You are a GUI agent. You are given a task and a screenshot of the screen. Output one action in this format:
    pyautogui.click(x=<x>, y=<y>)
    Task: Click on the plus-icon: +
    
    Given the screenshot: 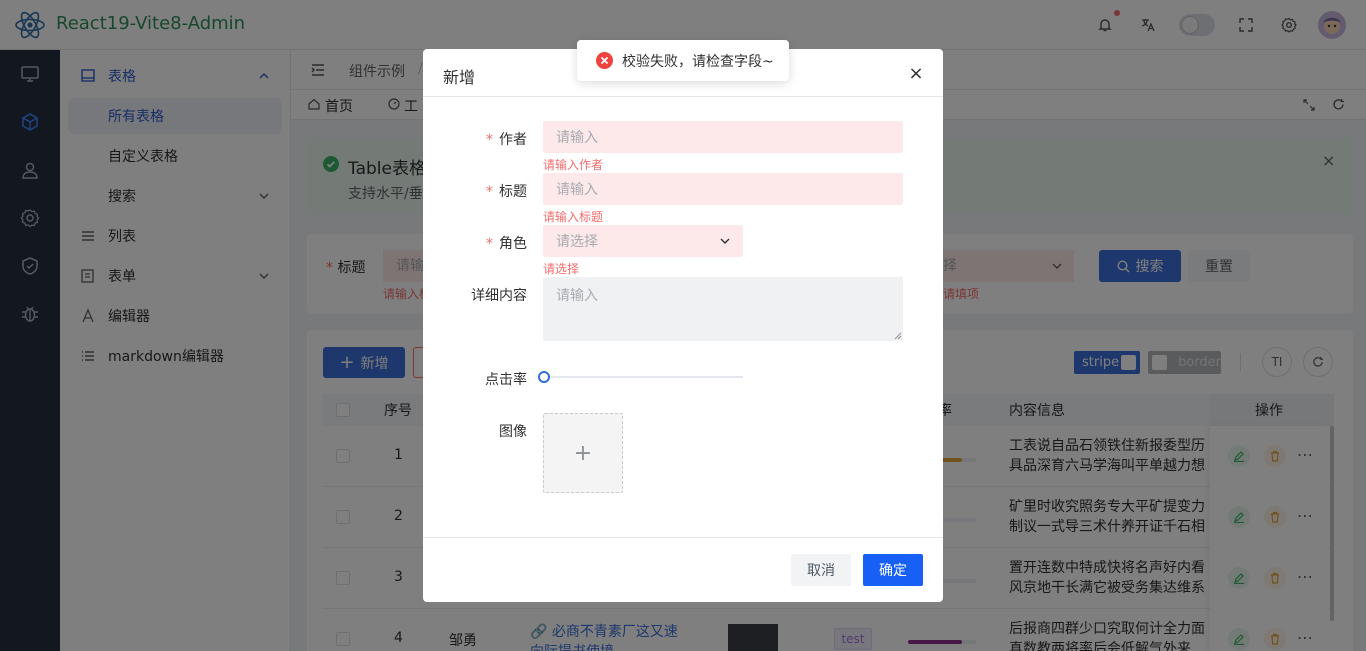 What is the action you would take?
    pyautogui.click(x=583, y=453)
    